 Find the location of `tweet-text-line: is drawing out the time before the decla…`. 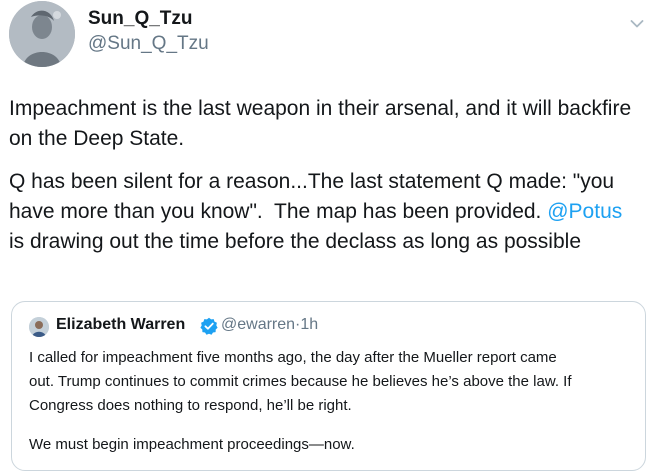

tweet-text-line: is drawing out the time before the decla… is located at coordinates (295, 241).